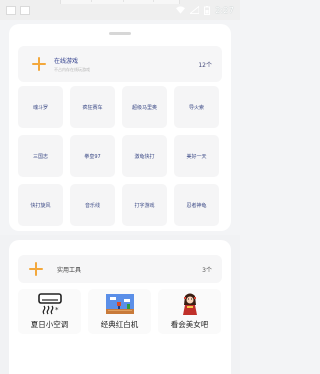  I want to click on drag-handle, so click(120, 33).